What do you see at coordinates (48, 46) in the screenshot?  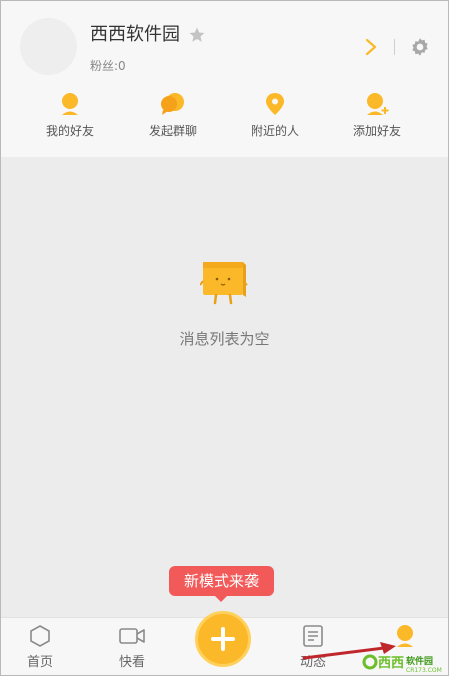 I see `avatar` at bounding box center [48, 46].